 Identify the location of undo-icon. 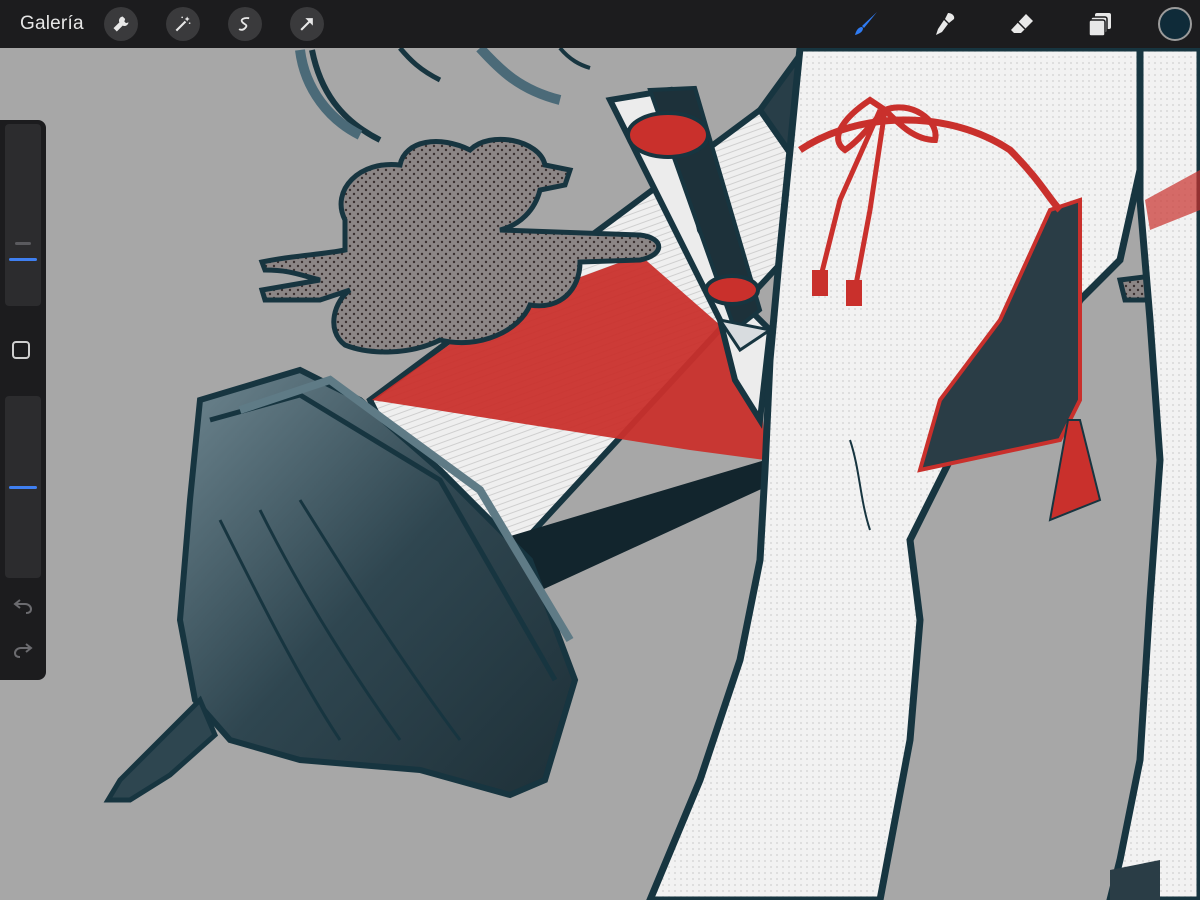
(23, 606).